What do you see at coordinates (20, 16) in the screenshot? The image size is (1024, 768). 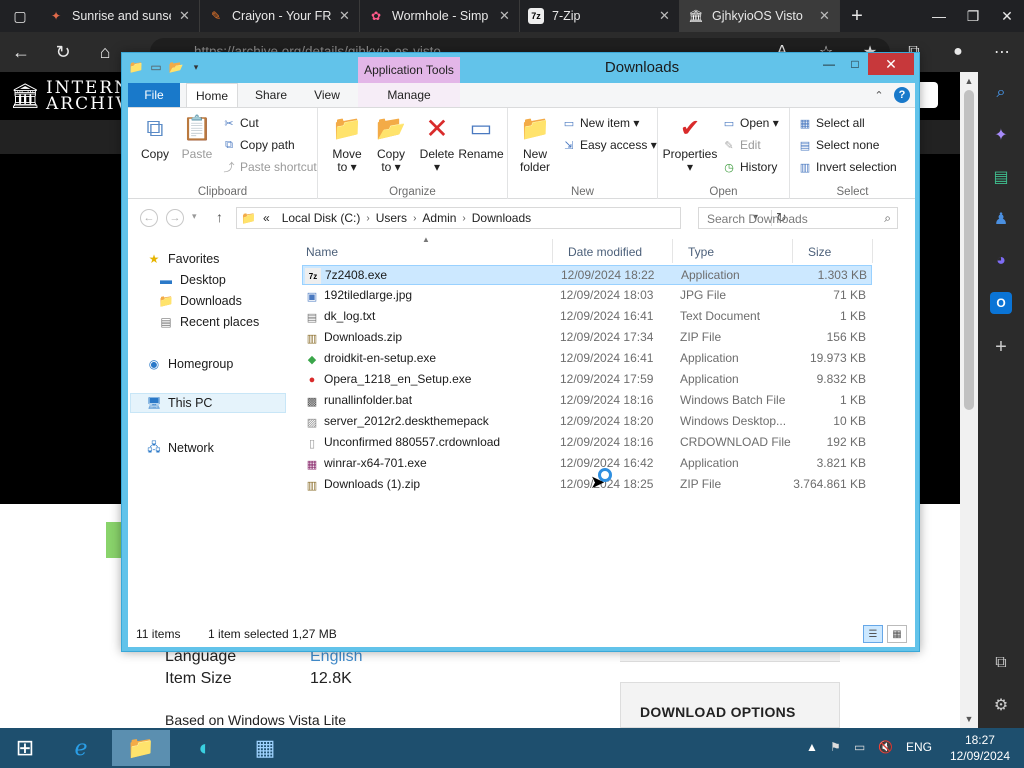 I see `tab-actions-icon: ▢` at bounding box center [20, 16].